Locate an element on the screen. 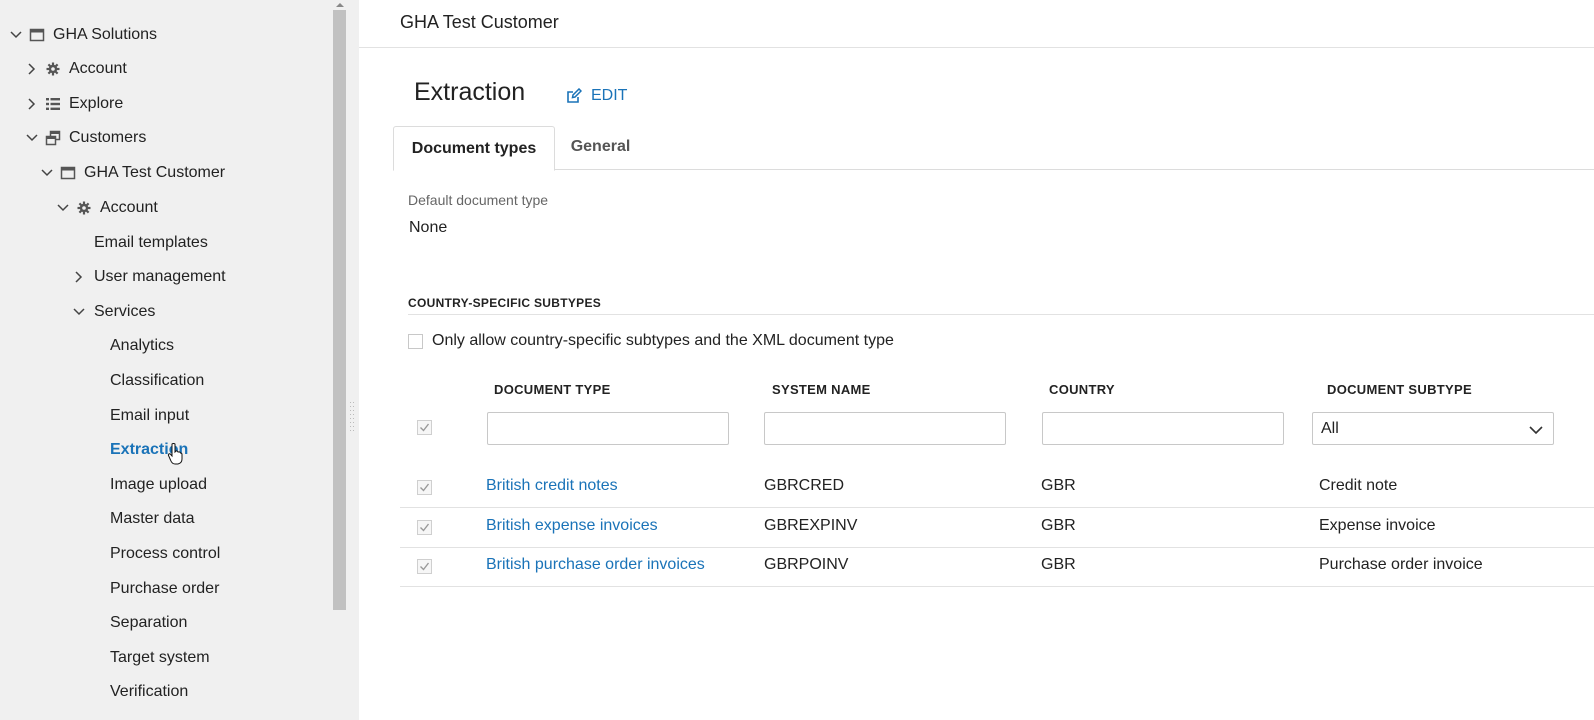 This screenshot has width=1594, height=720. tree-item-customer-account: Account is located at coordinates (165, 208).